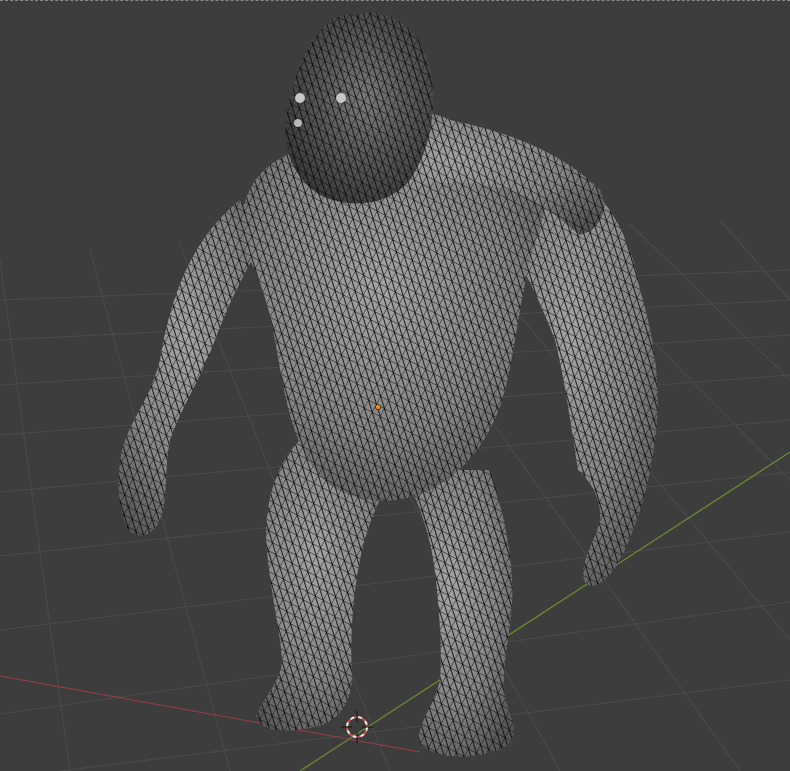  I want to click on right-eye, so click(341, 98).